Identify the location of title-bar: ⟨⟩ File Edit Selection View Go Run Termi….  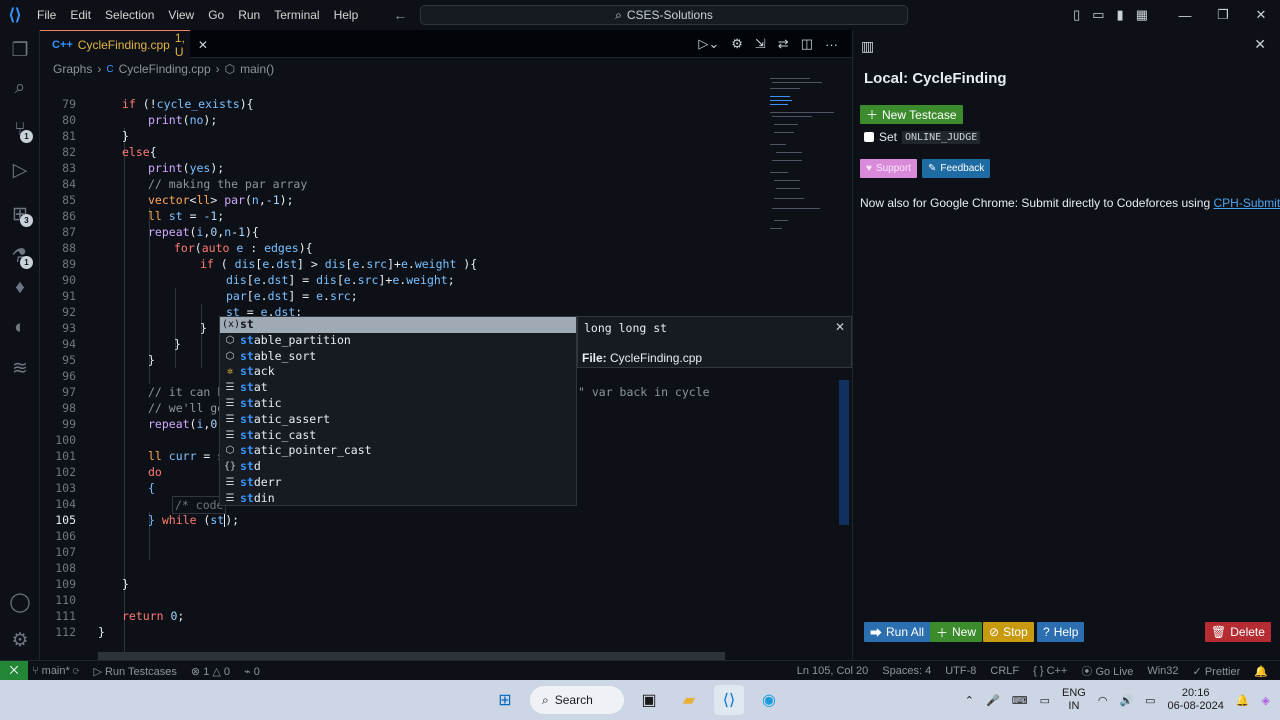
(640, 15).